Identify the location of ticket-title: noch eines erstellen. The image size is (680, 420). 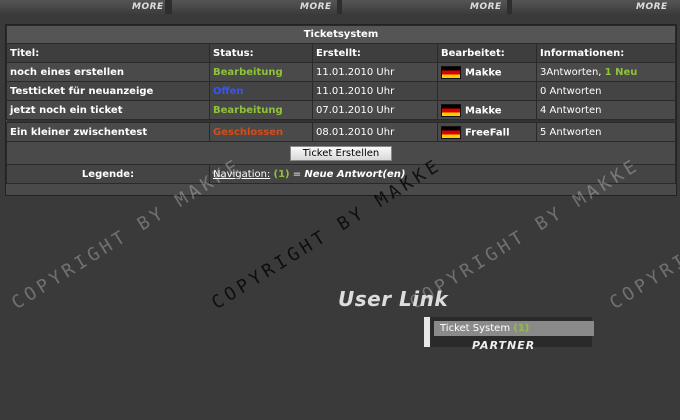
(108, 72).